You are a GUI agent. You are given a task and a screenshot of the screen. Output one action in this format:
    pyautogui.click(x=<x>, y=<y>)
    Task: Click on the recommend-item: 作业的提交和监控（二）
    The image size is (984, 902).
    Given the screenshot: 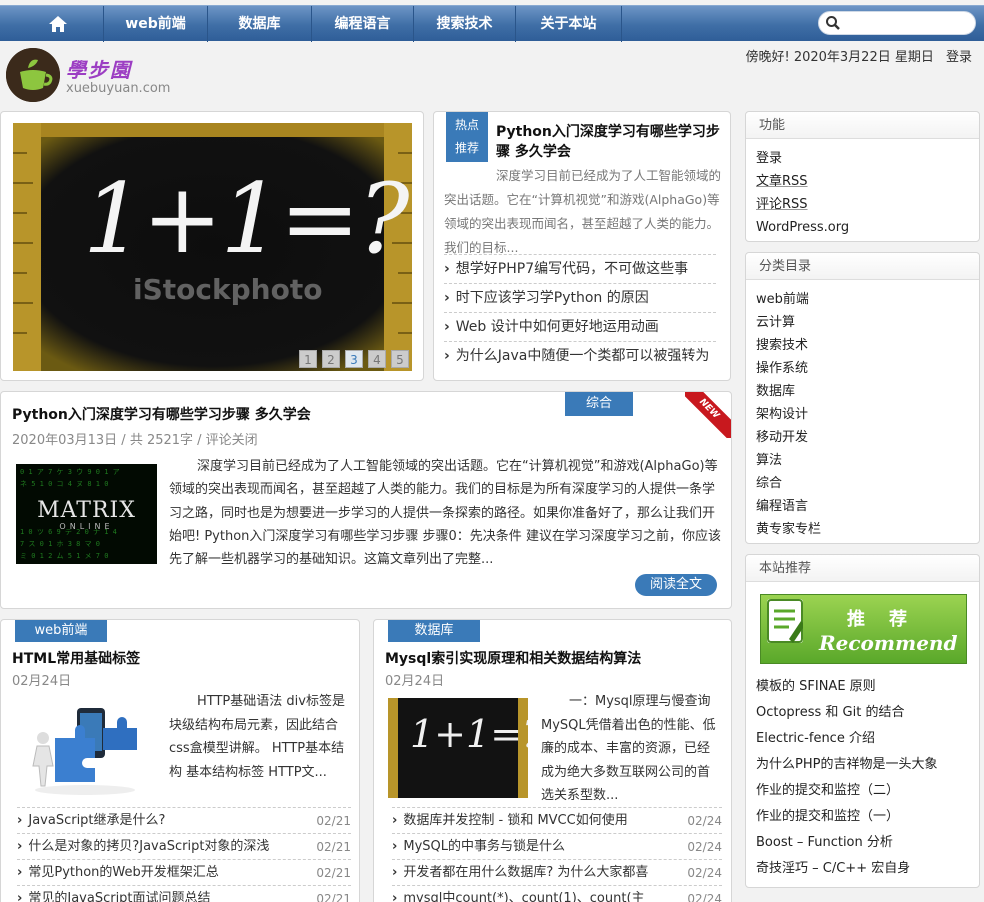 What is the action you would take?
    pyautogui.click(x=862, y=791)
    